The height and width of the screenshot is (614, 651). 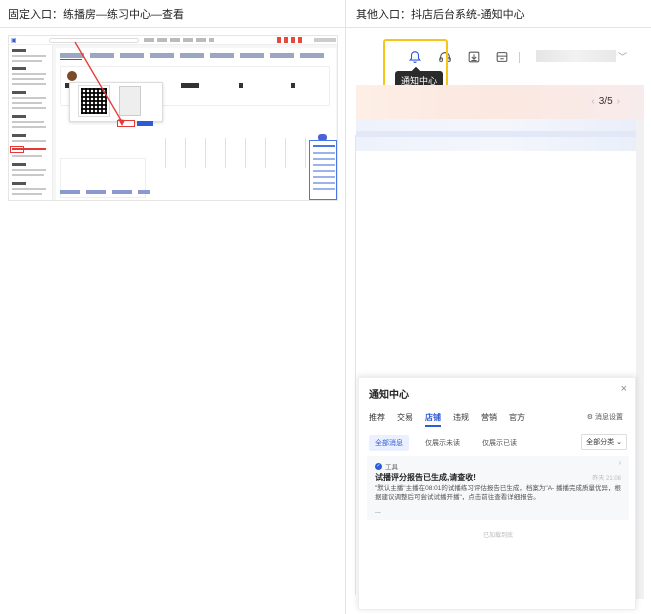 I want to click on message-source: ✓ 工具, so click(x=386, y=466).